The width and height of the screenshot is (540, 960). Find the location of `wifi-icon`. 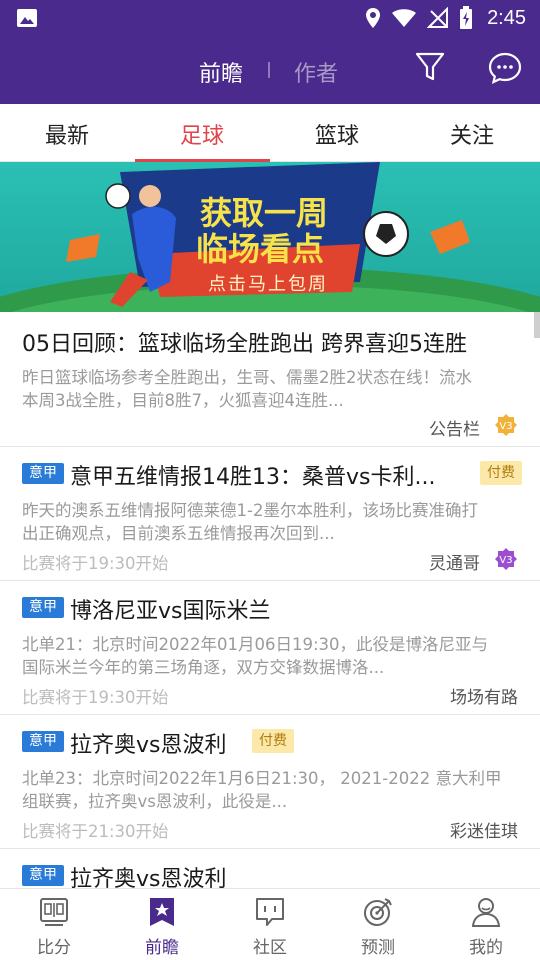

wifi-icon is located at coordinates (404, 18).